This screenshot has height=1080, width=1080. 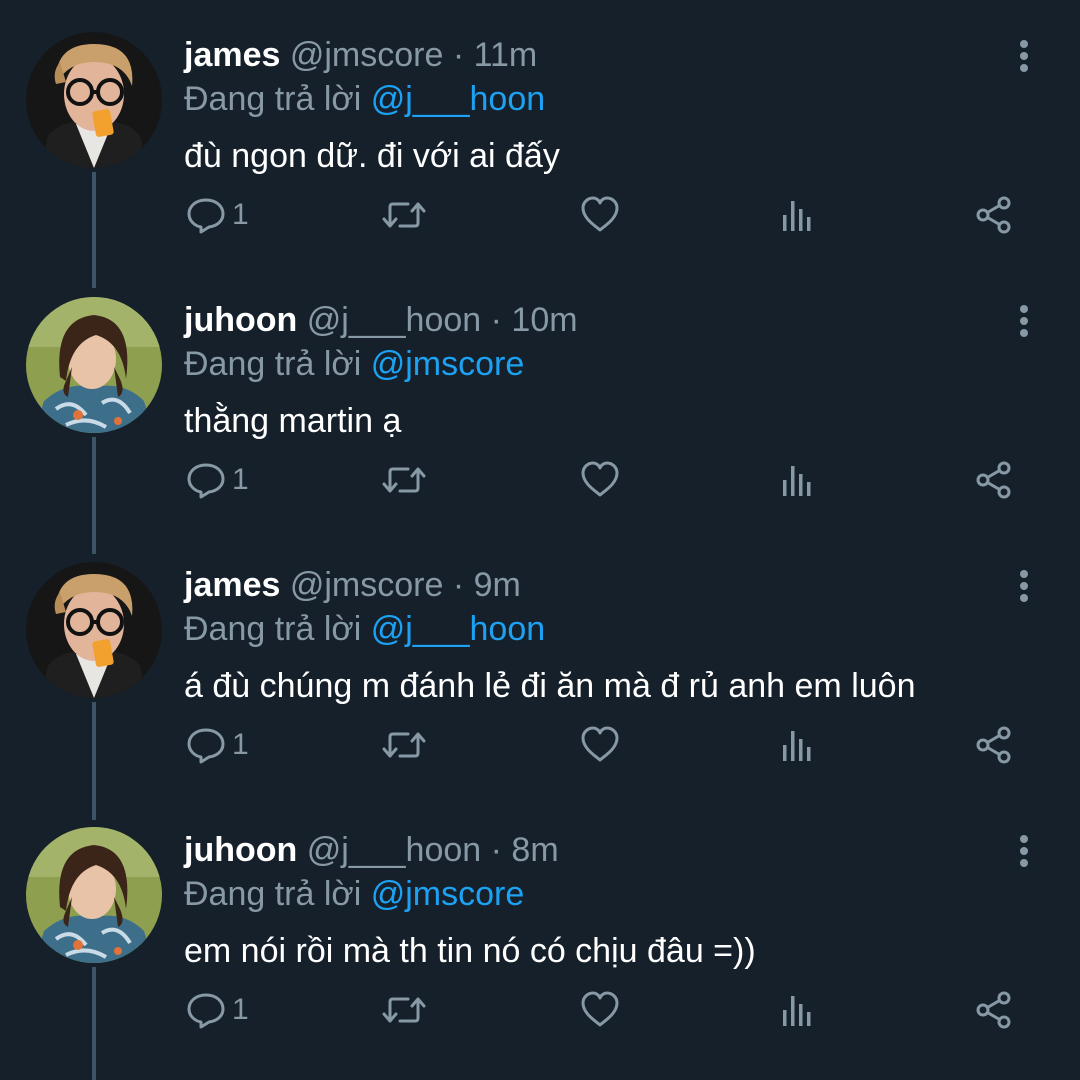 I want to click on timestamp: 10m, so click(x=544, y=320).